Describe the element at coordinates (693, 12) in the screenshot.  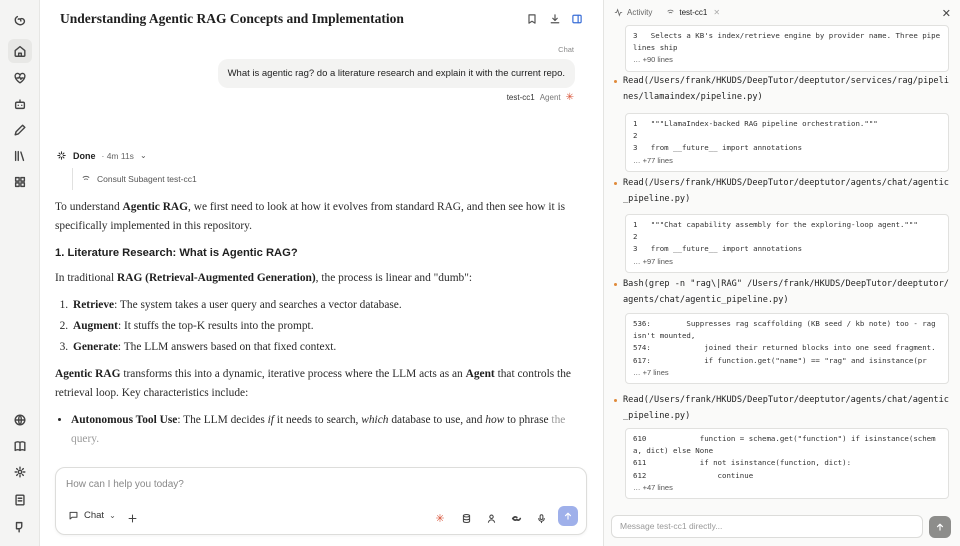
I see `tab-test-cc1: test-cc1 ✕` at that location.